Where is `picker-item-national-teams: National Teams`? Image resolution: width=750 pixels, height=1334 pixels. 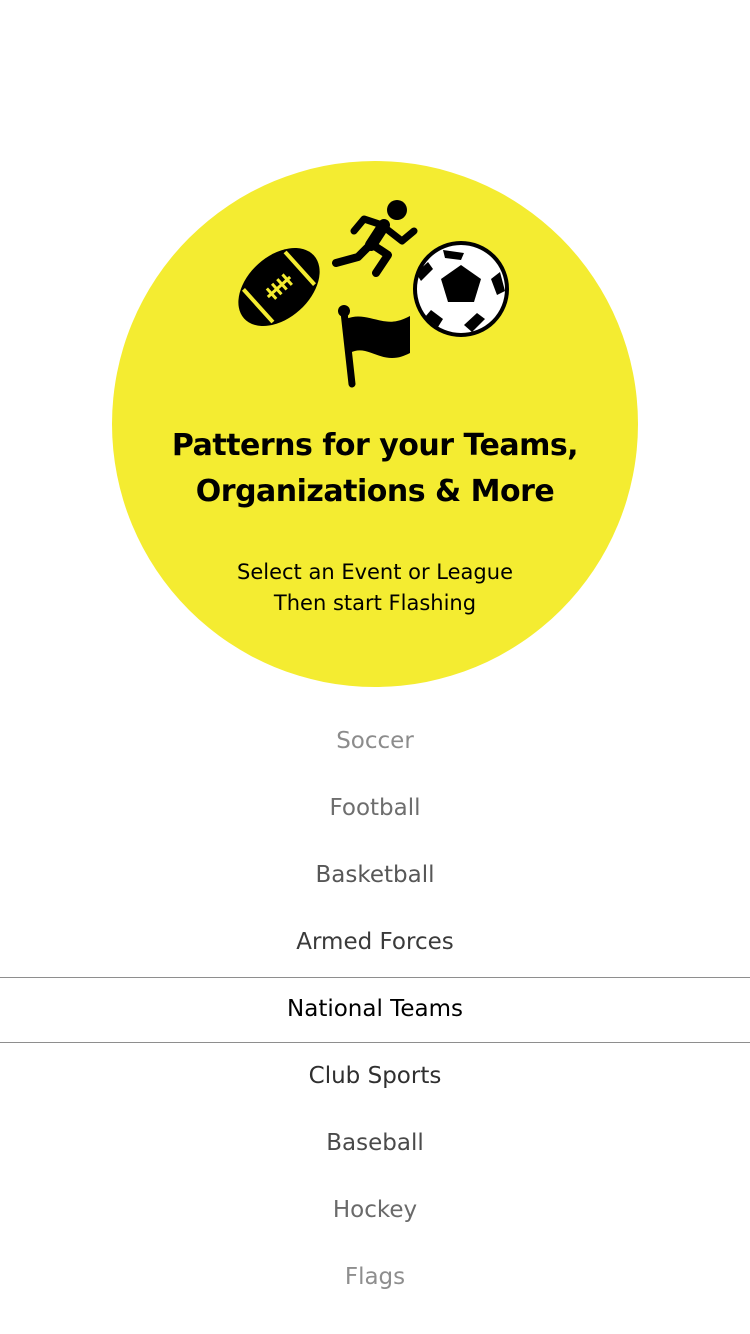
picker-item-national-teams: National Teams is located at coordinates (375, 1009).